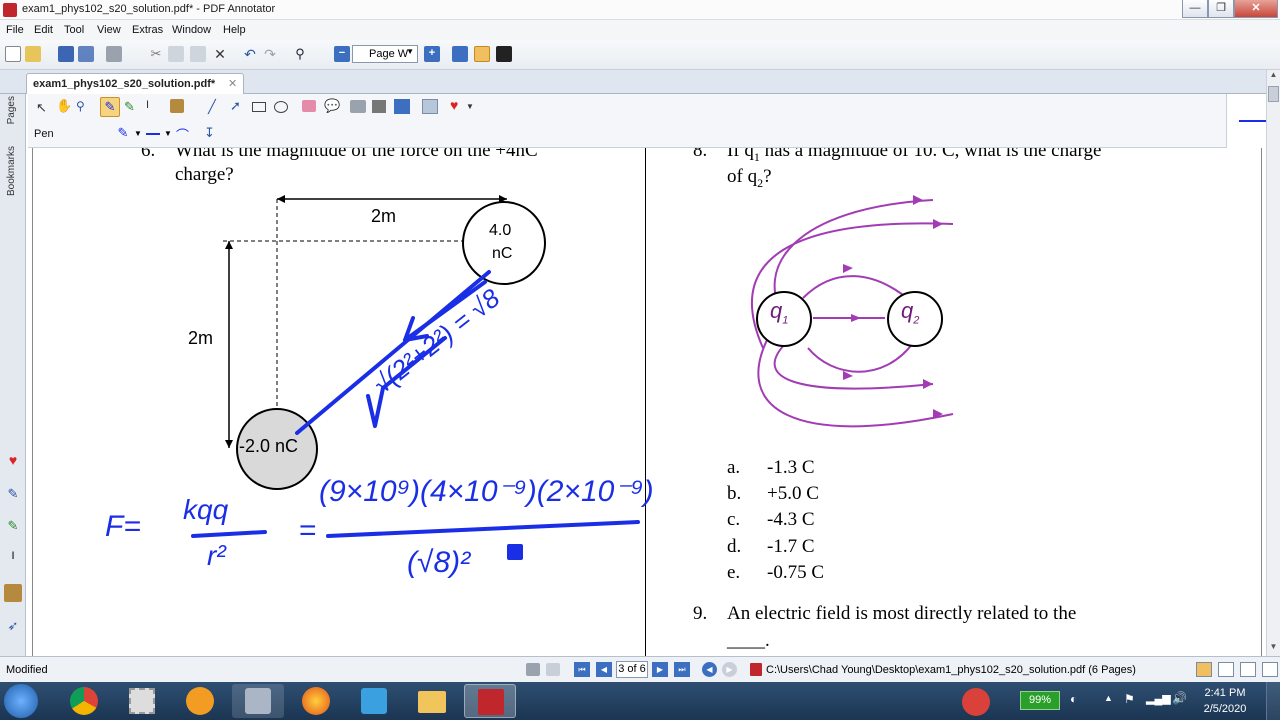 This screenshot has width=1280, height=720. I want to click on line-tool-icon: ╱, so click(212, 107).